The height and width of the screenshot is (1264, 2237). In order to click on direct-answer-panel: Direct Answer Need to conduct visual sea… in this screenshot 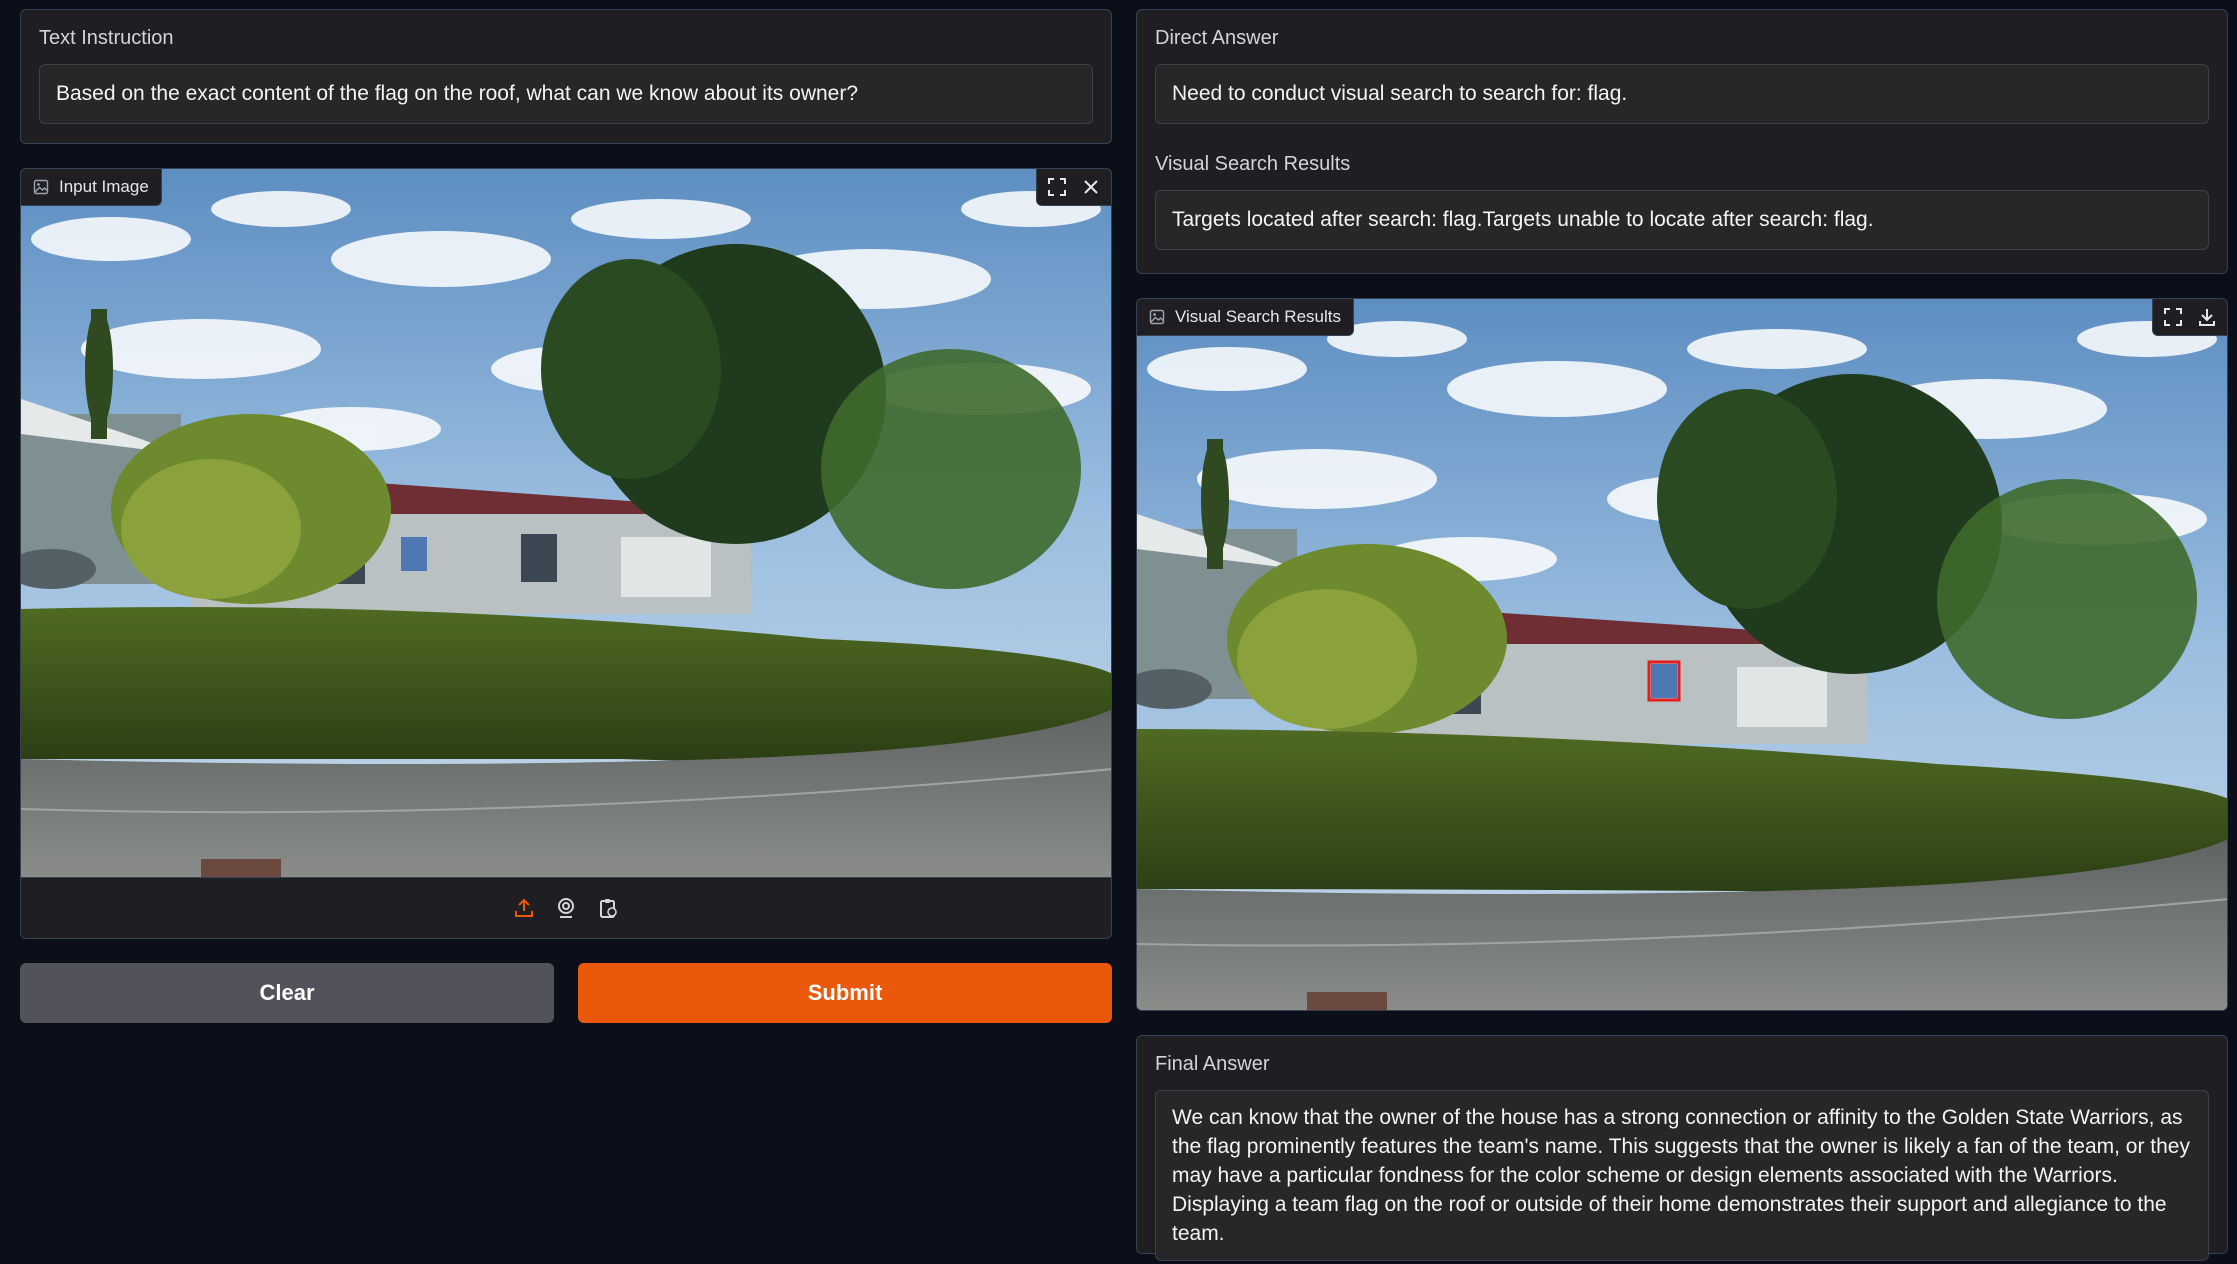, I will do `click(1682, 141)`.